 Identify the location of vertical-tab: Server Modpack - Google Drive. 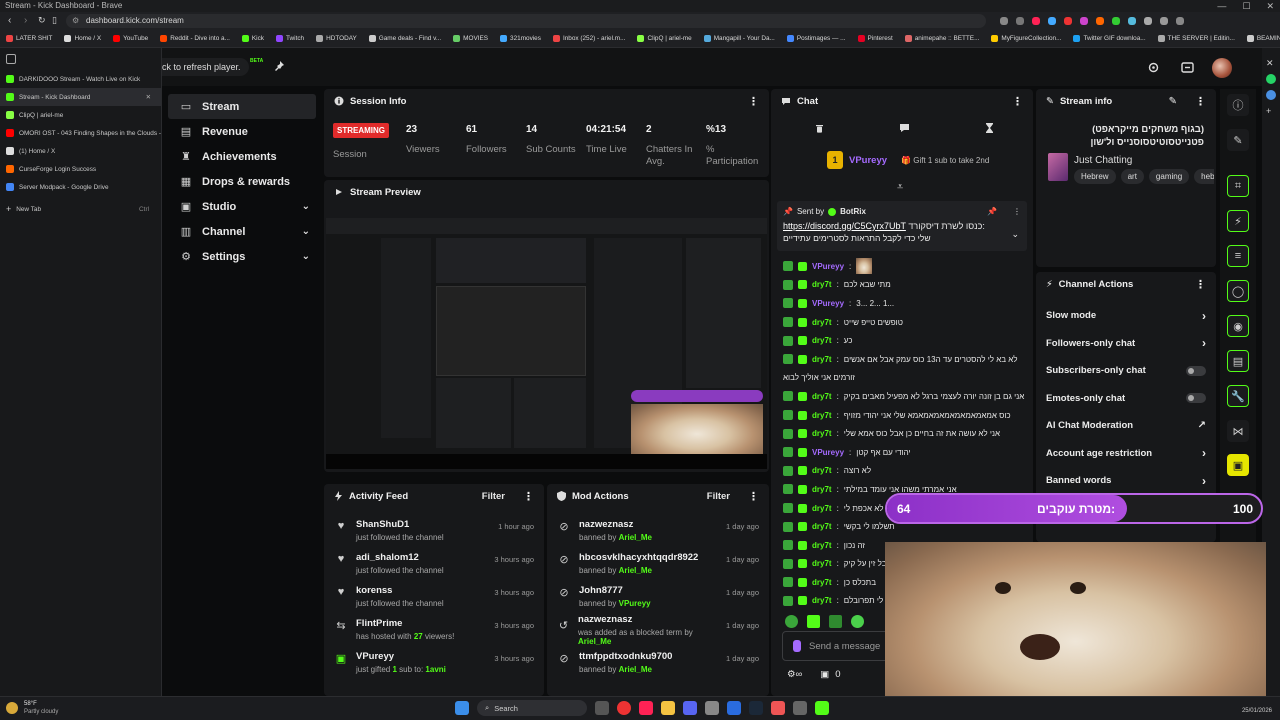
(80, 187).